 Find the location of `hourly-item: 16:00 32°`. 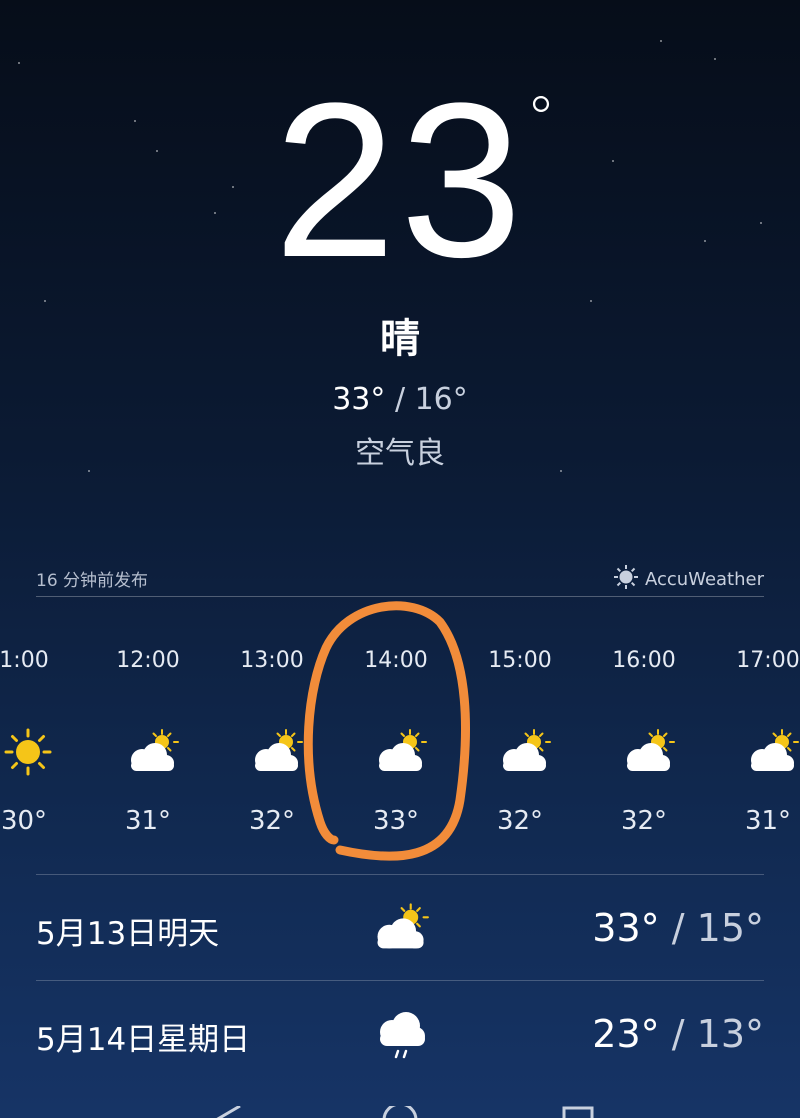

hourly-item: 16:00 32° is located at coordinates (644, 750).